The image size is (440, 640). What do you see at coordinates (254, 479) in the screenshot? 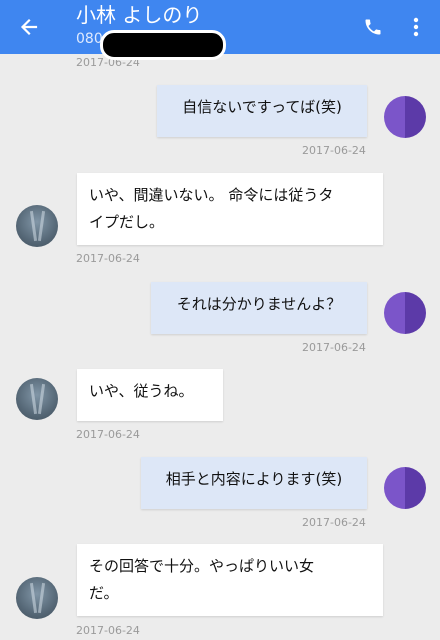
I see `message-text: 相手と内容によります(笑)` at bounding box center [254, 479].